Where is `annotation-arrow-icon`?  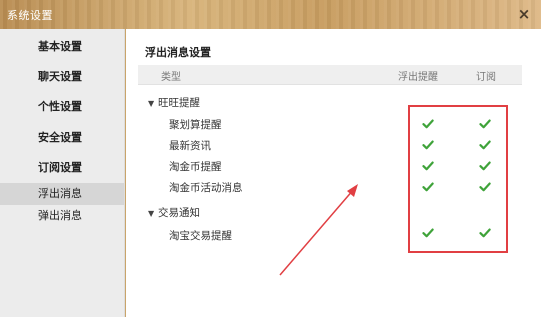 annotation-arrow-icon is located at coordinates (318, 230).